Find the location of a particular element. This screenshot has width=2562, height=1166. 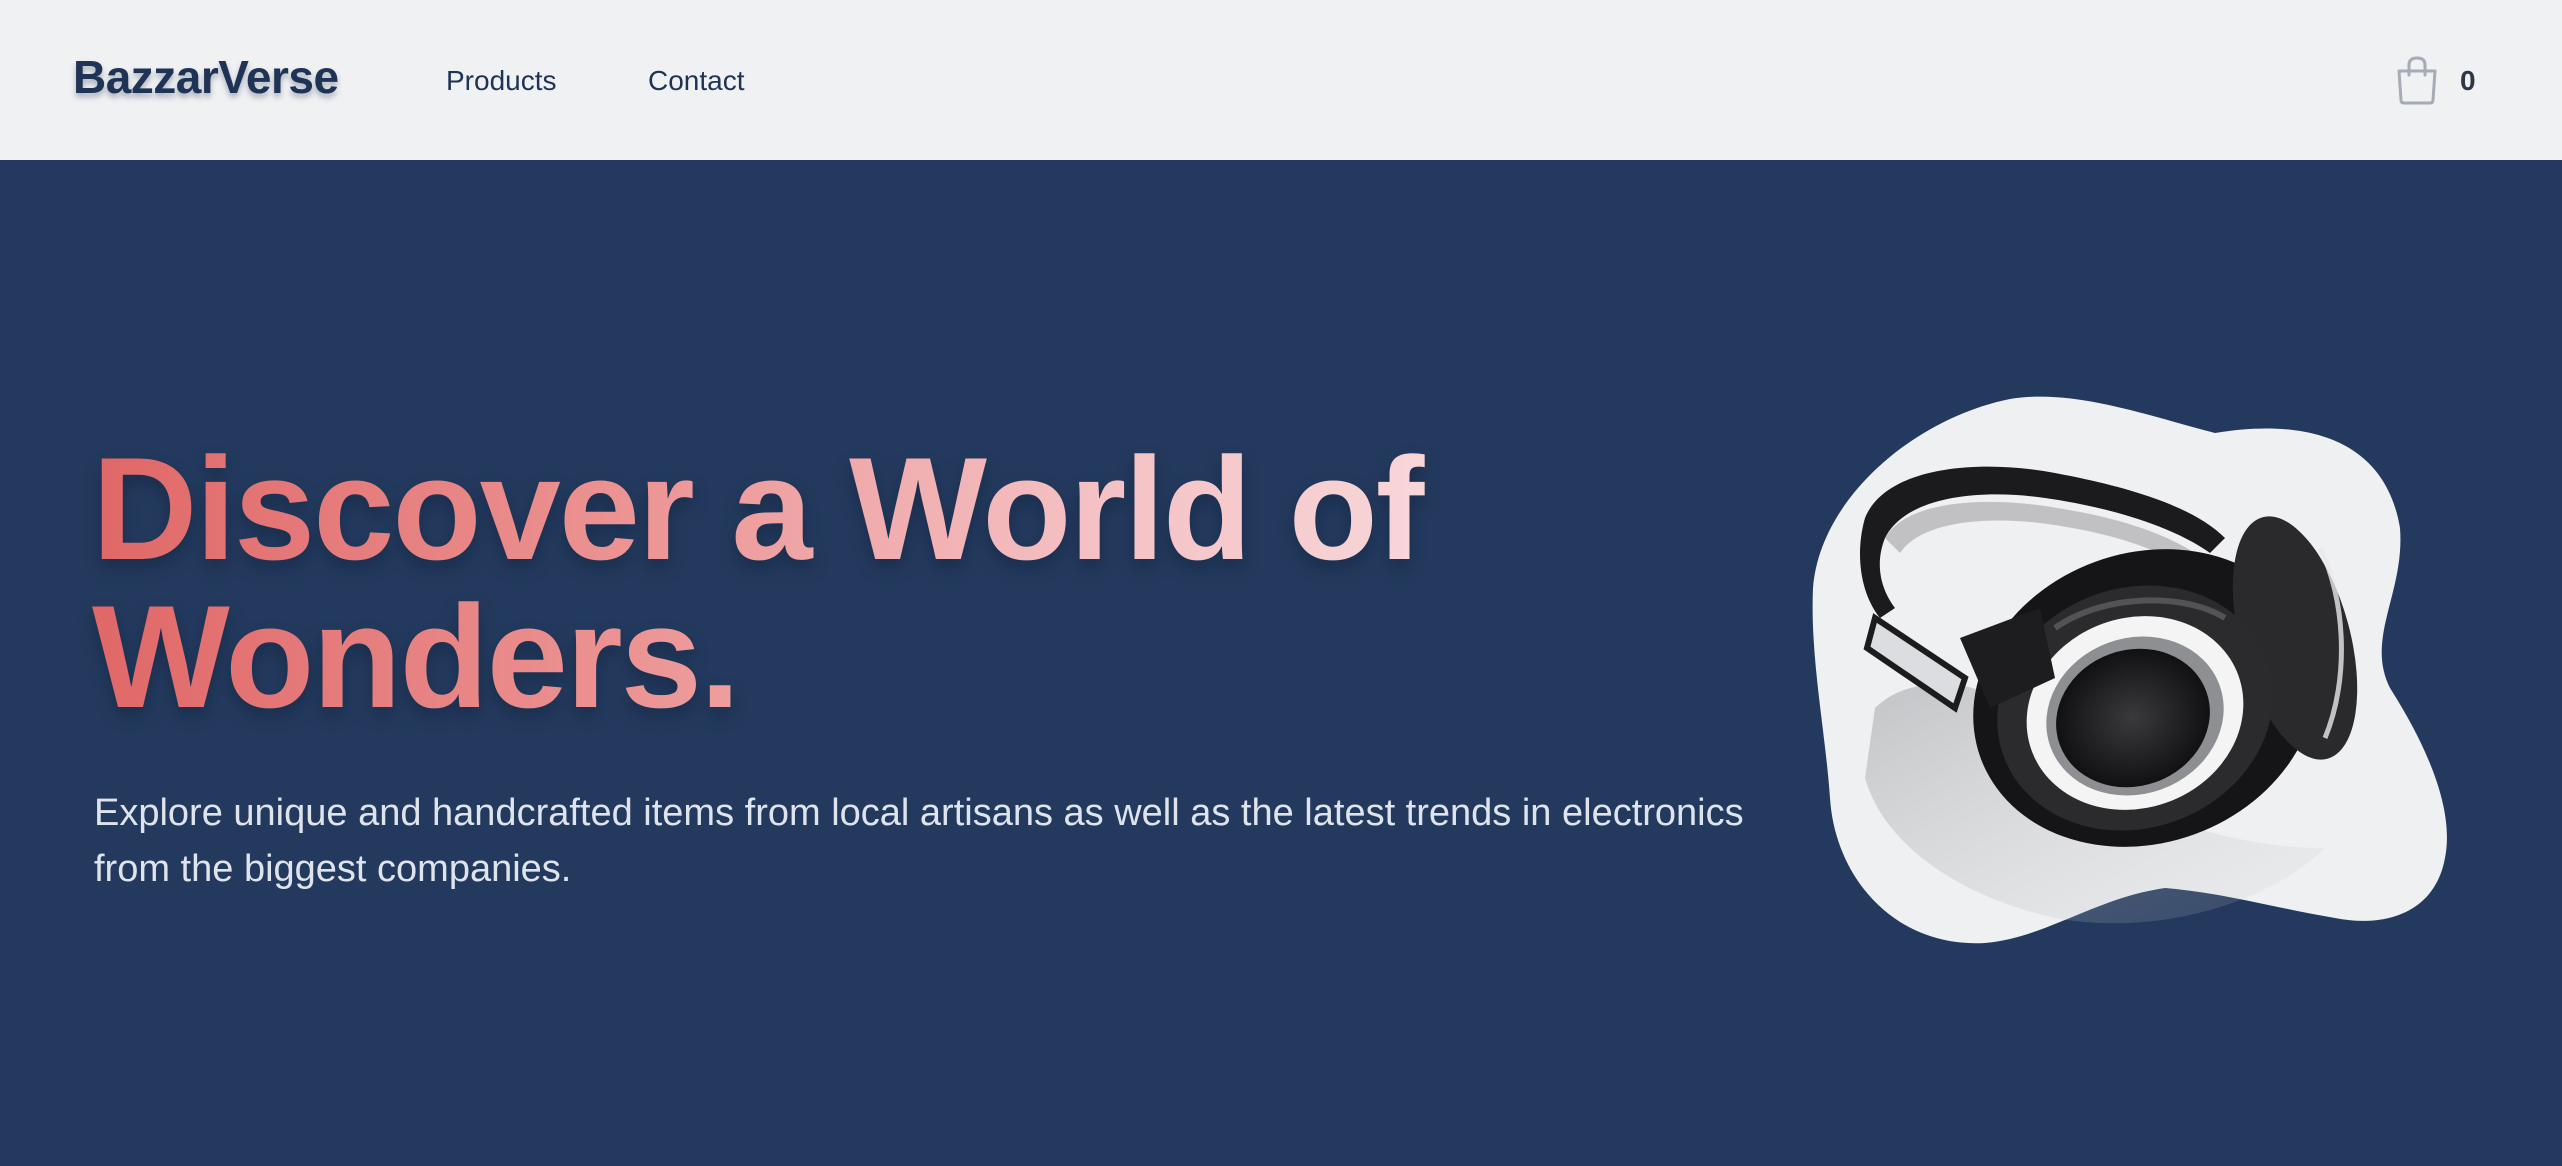

nav-link-products: Products is located at coordinates (501, 81).